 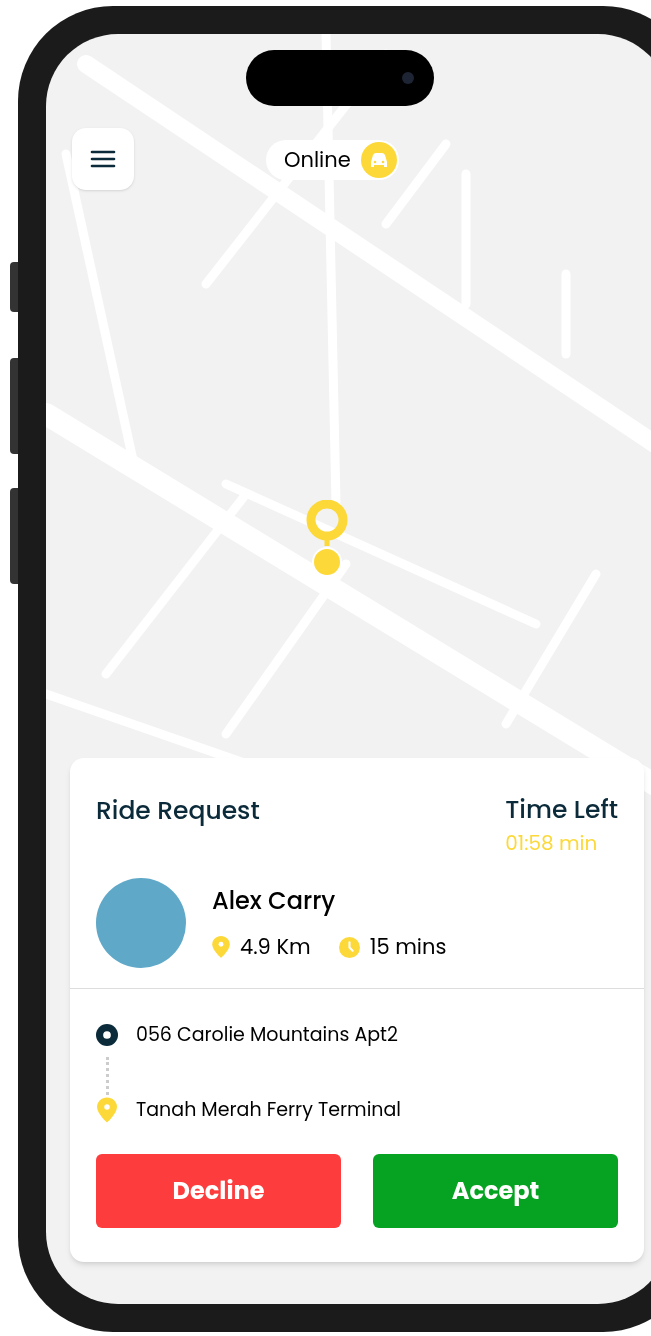 I want to click on route-address: 056 Carolie Mountains Apt2, so click(x=267, y=1035).